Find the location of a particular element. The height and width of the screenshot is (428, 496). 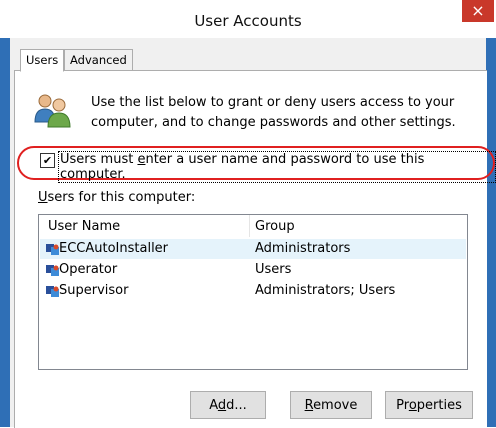

users-list-label: Users for this computer: is located at coordinates (116, 197).